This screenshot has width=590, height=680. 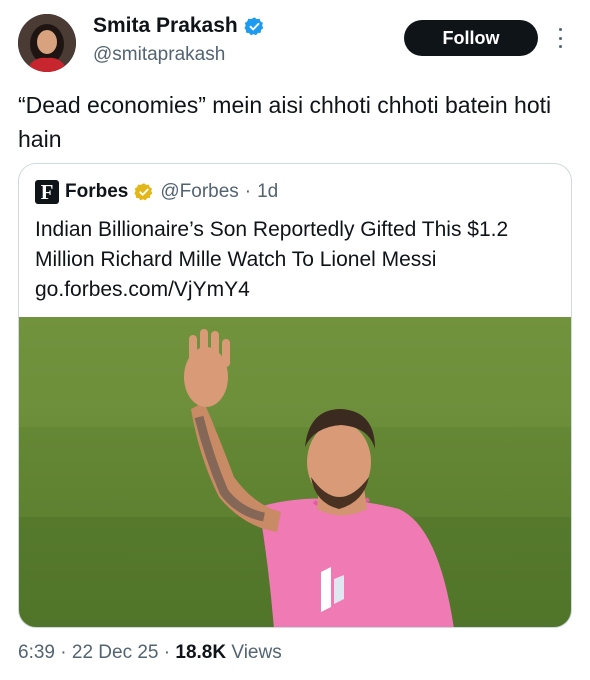 I want to click on quoted-tweet-header: F Forbes @Forbes · 1d, so click(x=156, y=192).